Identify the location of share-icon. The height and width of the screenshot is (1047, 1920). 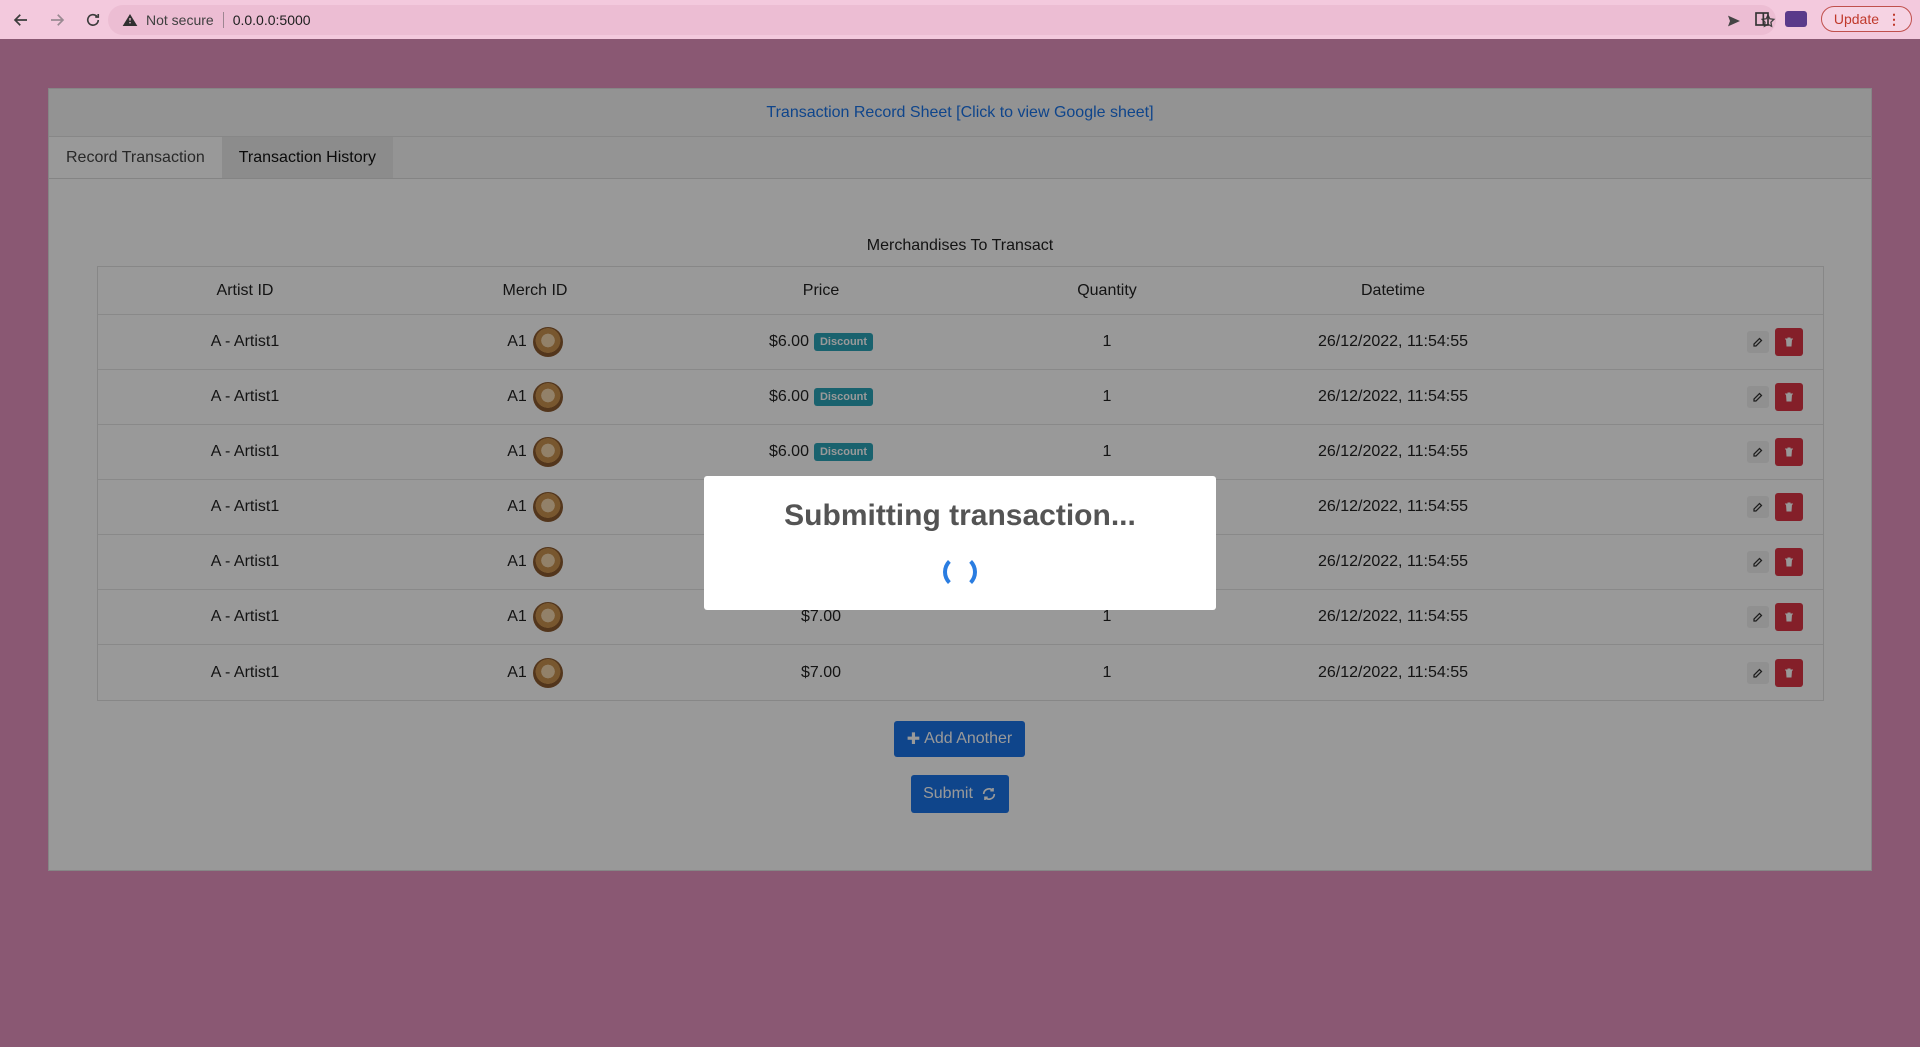
(1734, 21).